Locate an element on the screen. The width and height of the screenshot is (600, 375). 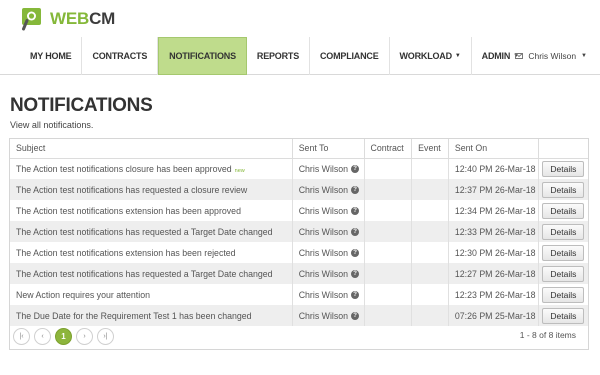
column-header-sent-to: Sent To is located at coordinates (328, 149).